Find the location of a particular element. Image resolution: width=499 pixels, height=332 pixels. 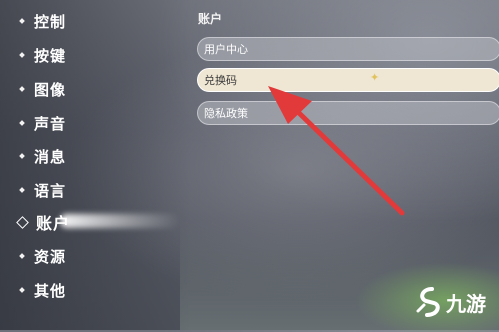

watermark: 九游 is located at coordinates (450, 302).